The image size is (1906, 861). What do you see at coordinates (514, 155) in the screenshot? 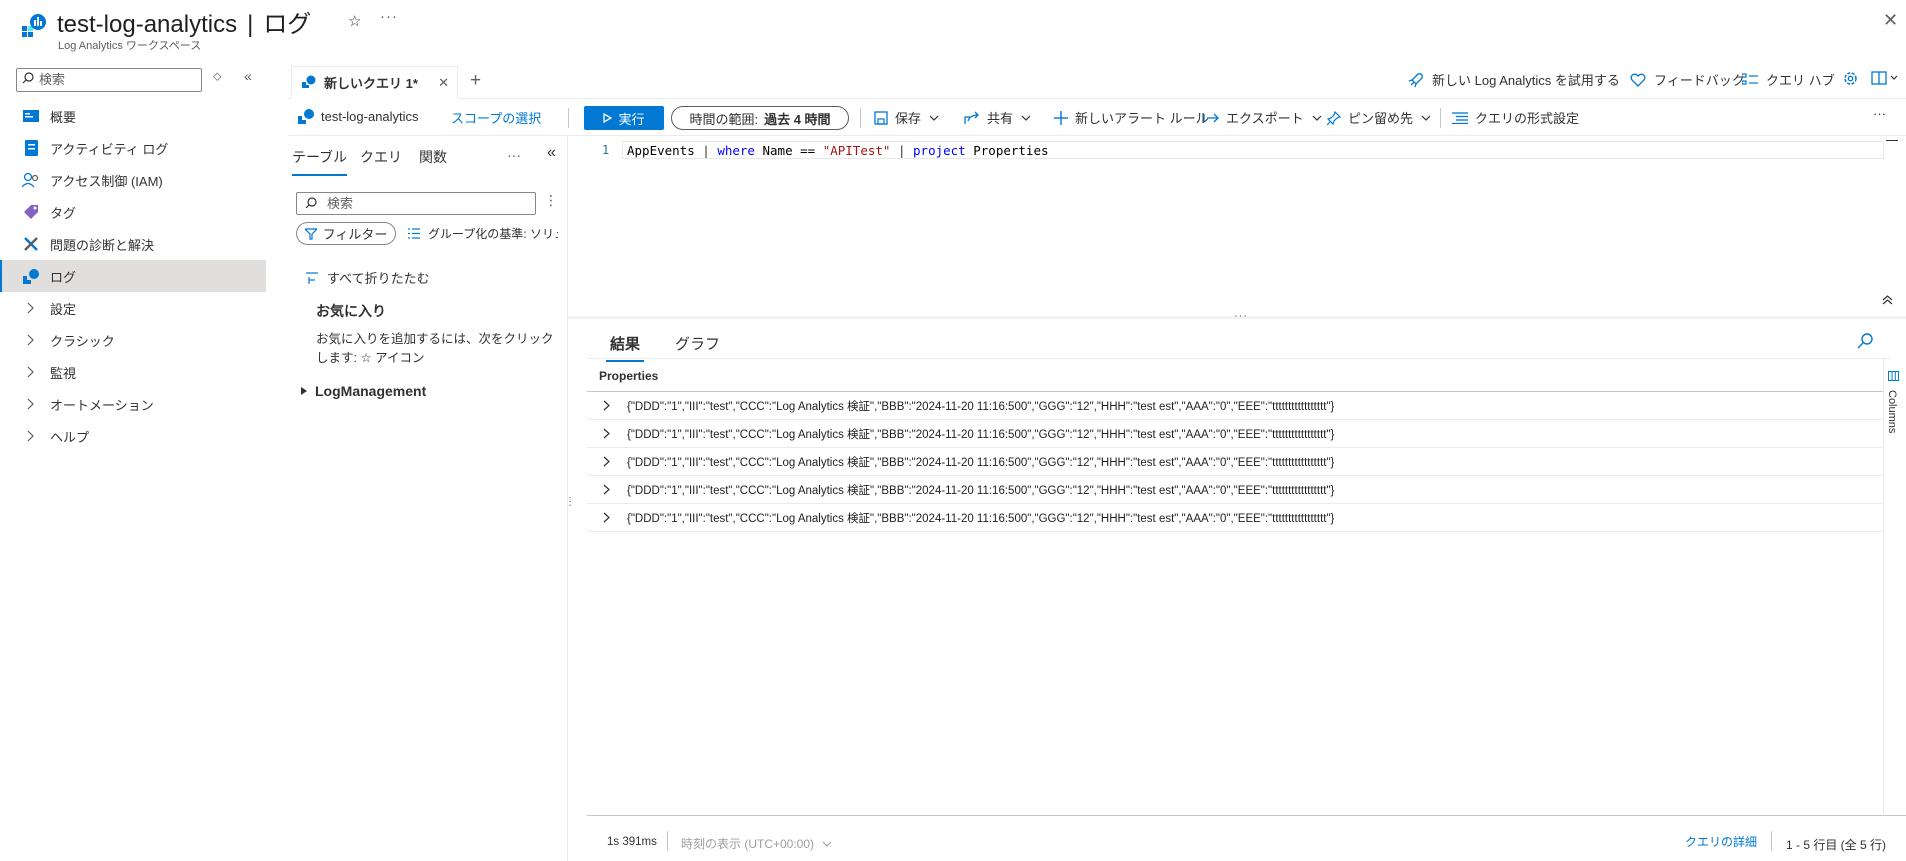
I see `schema-more-button: ···` at bounding box center [514, 155].